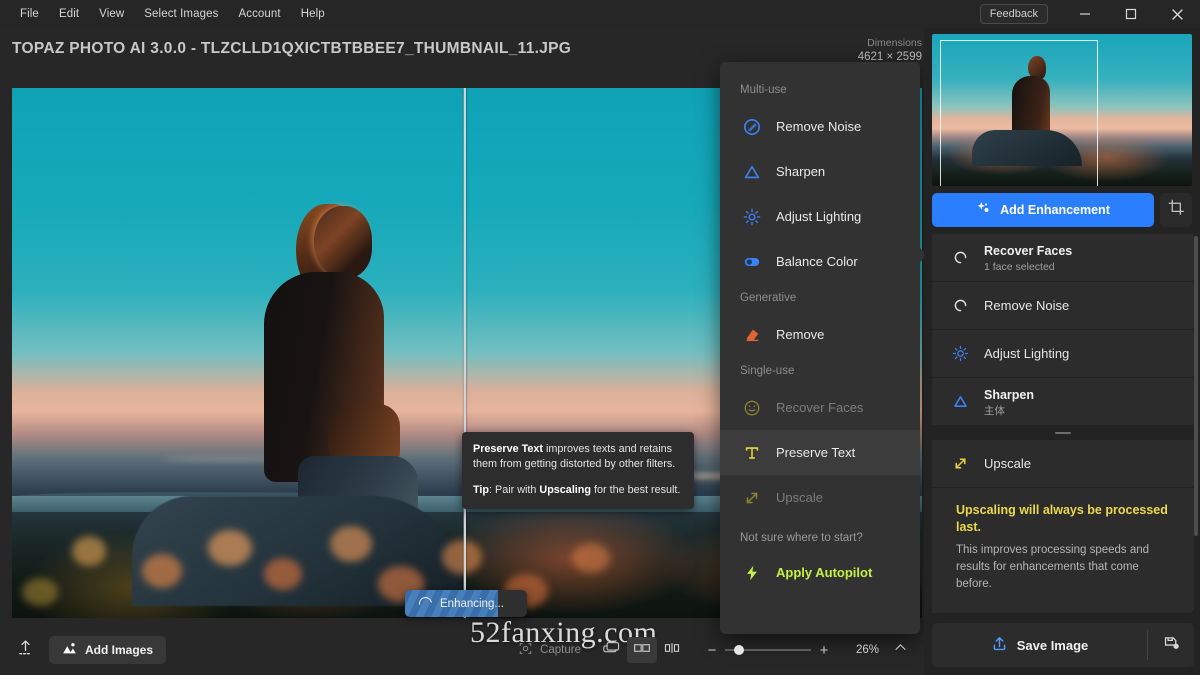 Image resolution: width=1200 pixels, height=675 pixels. Describe the element at coordinates (752, 408) in the screenshot. I see `smiley-face-icon` at that location.